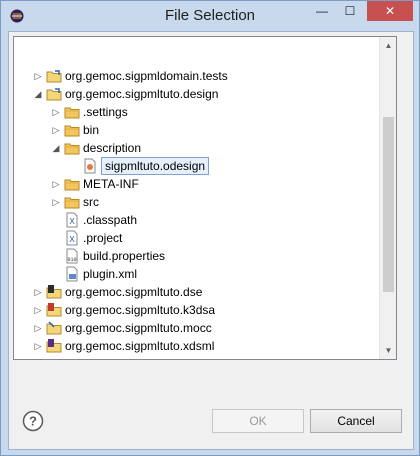 This screenshot has height=456, width=420. What do you see at coordinates (72, 256) in the screenshot?
I see `properties-file-icon: 010` at bounding box center [72, 256].